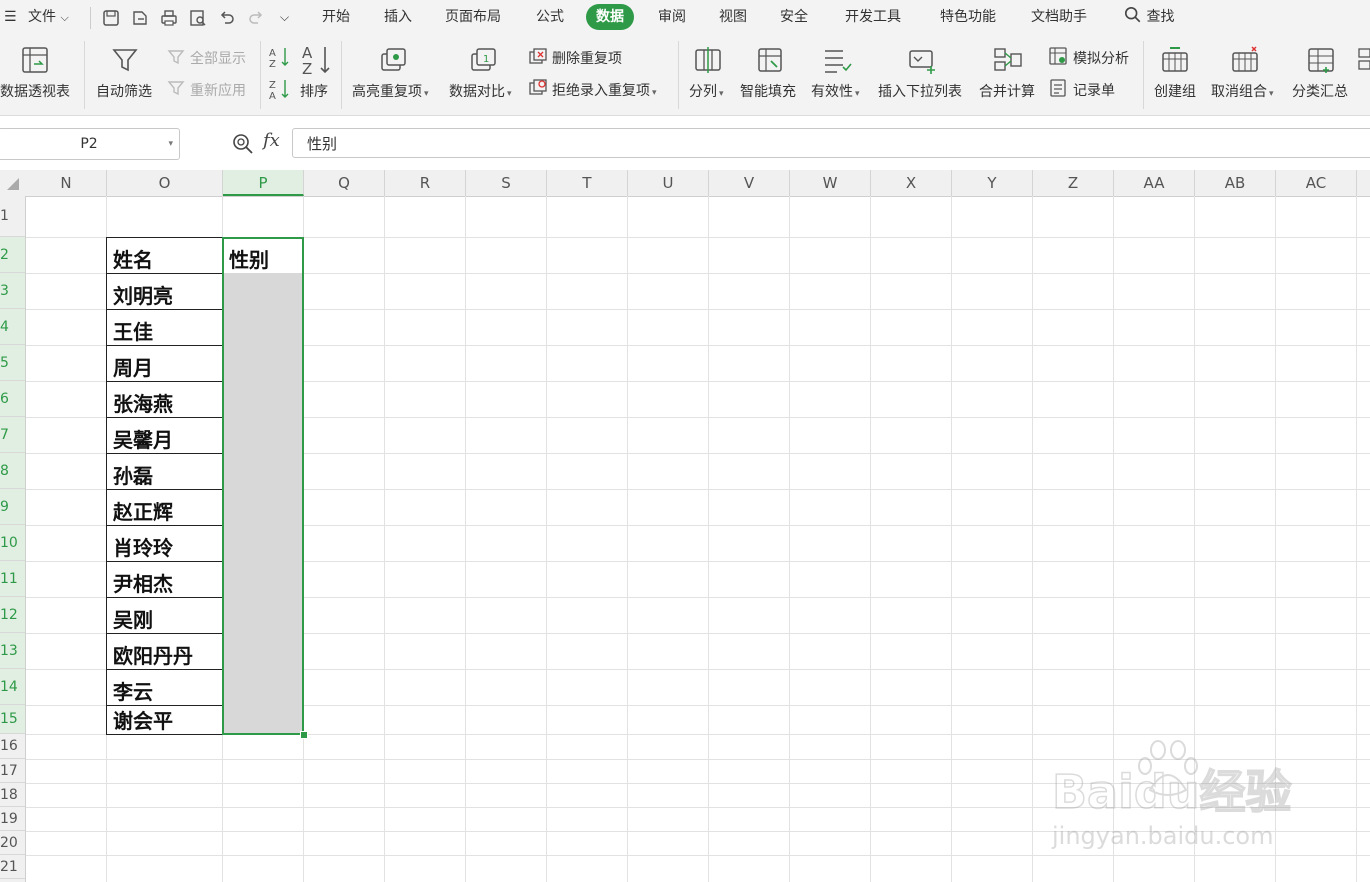 This screenshot has height=882, width=1370. I want to click on print-icon, so click(169, 18).